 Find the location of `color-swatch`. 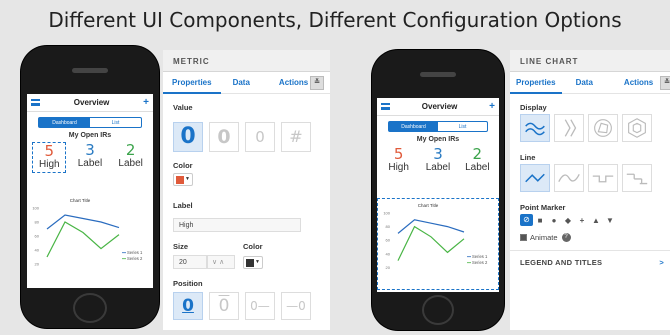

color-swatch is located at coordinates (180, 180).